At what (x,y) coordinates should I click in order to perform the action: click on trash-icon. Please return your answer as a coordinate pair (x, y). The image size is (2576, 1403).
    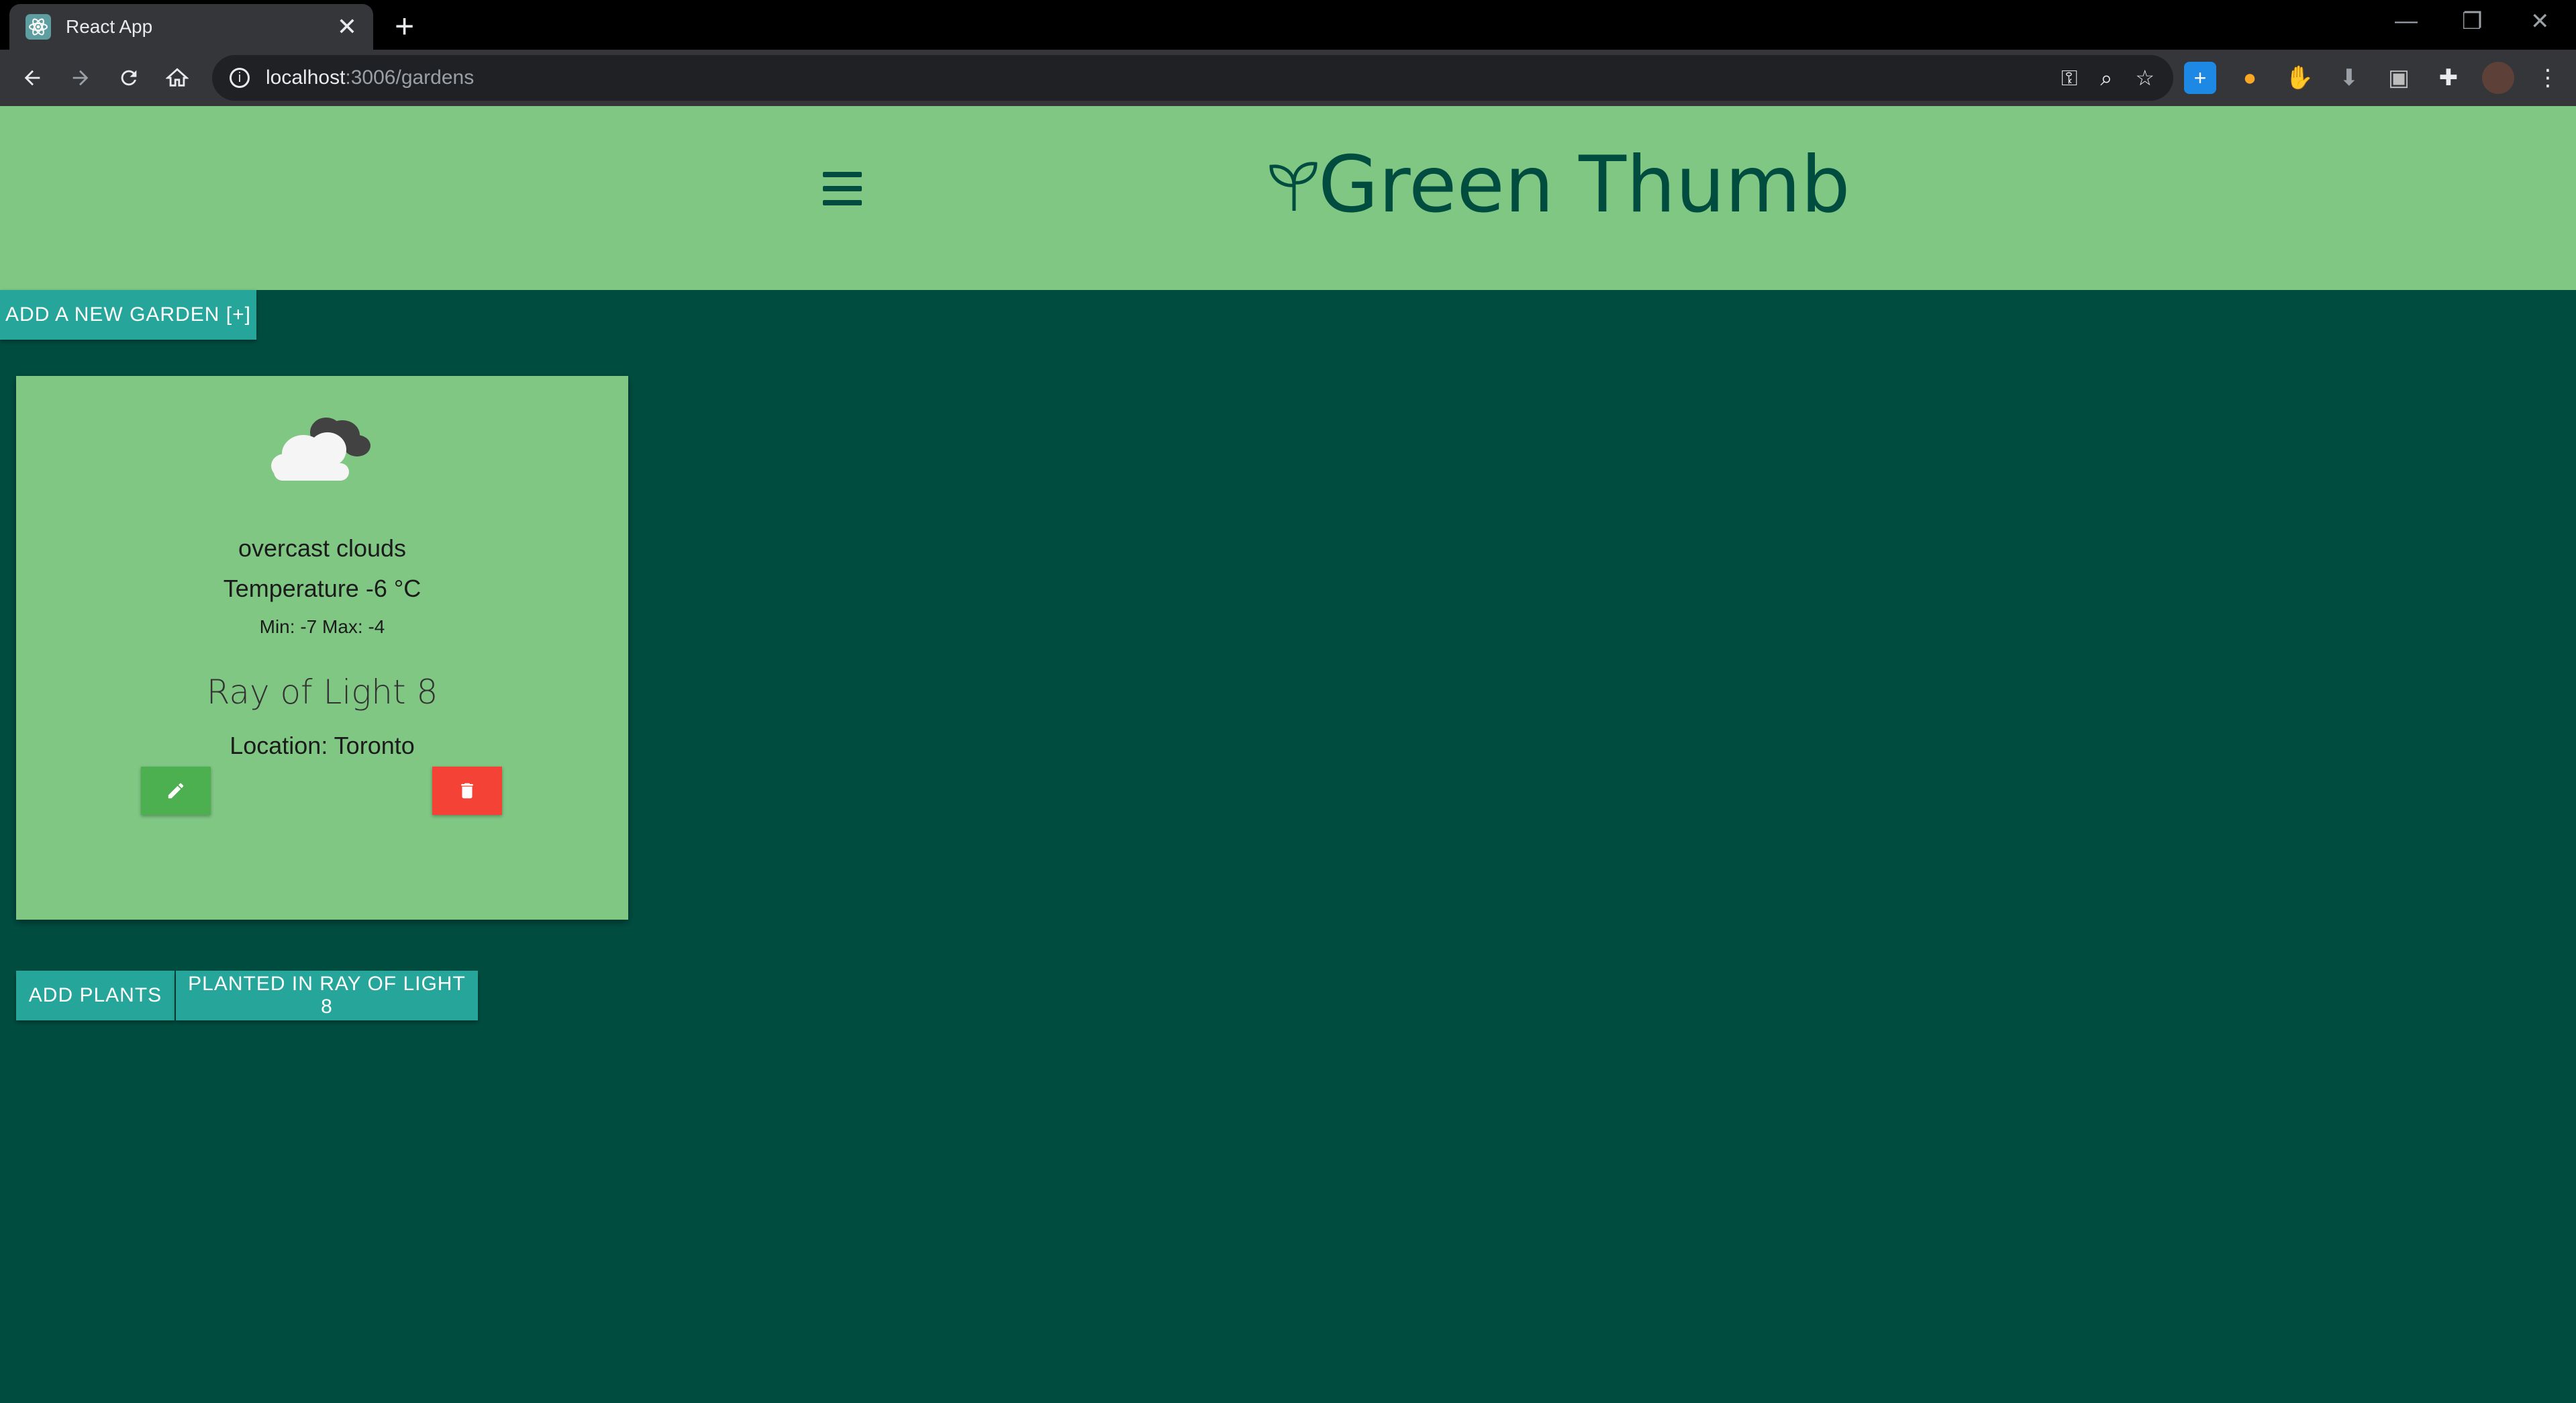
    Looking at the image, I should click on (467, 791).